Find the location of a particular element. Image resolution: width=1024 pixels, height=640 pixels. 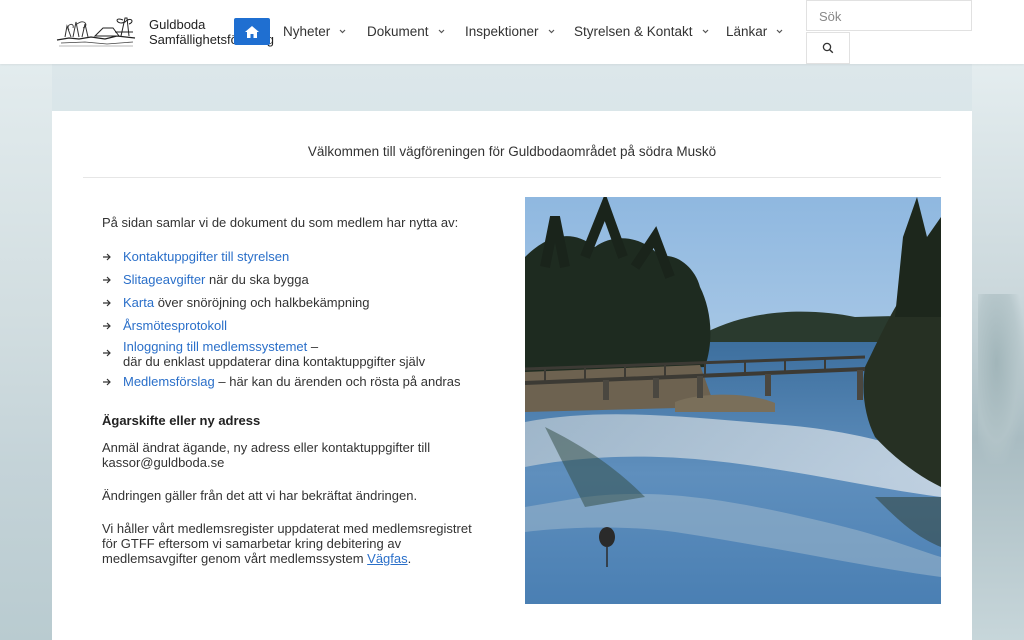

link-suffix: – här kan du ärenden och rösta på andras is located at coordinates (337, 381).